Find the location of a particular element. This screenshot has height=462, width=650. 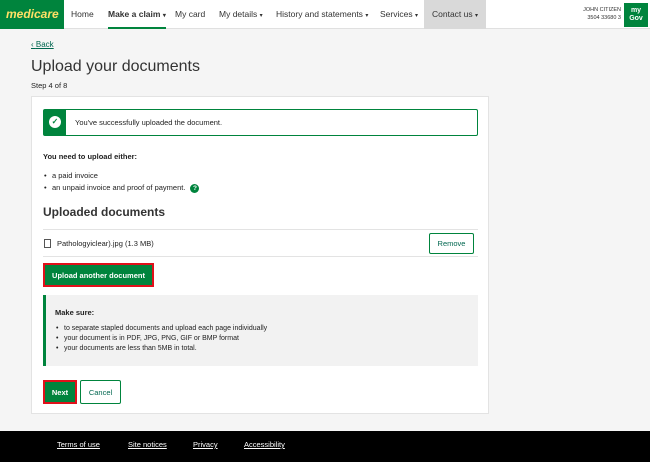

list-item: a paid invoice is located at coordinates (121, 176).